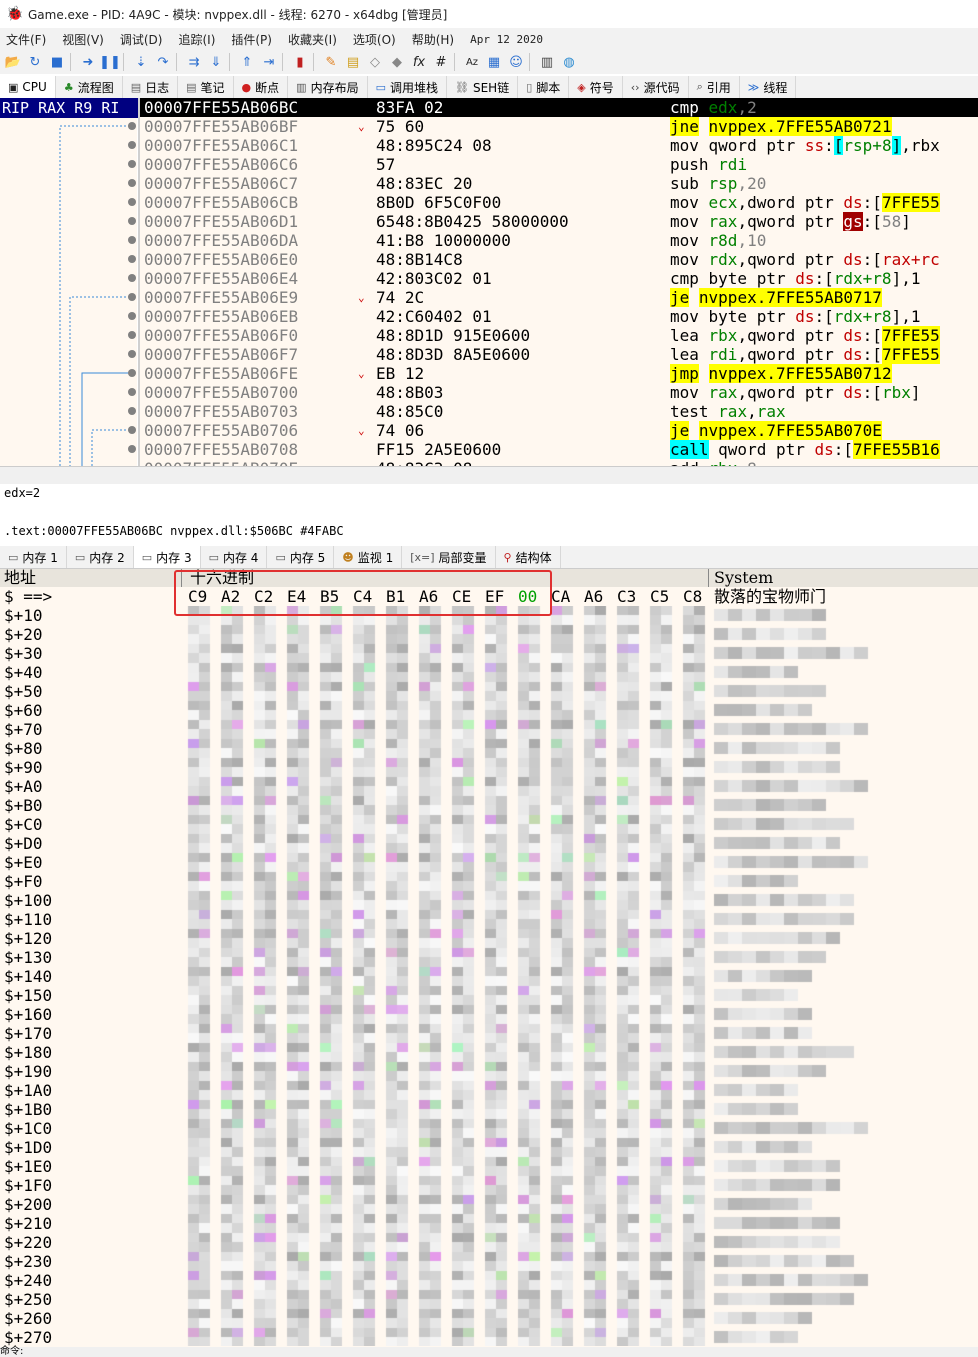  Describe the element at coordinates (28, 919) in the screenshot. I see `dump-address: $+110` at that location.